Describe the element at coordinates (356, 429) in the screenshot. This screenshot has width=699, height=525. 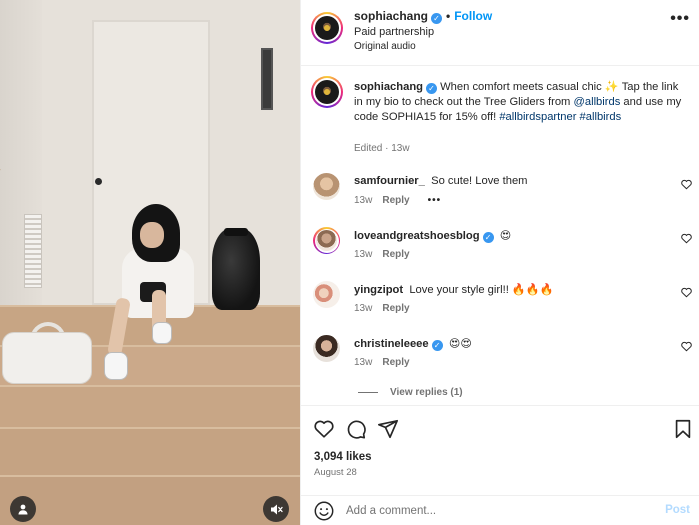
I see `comment-bubble-icon` at that location.